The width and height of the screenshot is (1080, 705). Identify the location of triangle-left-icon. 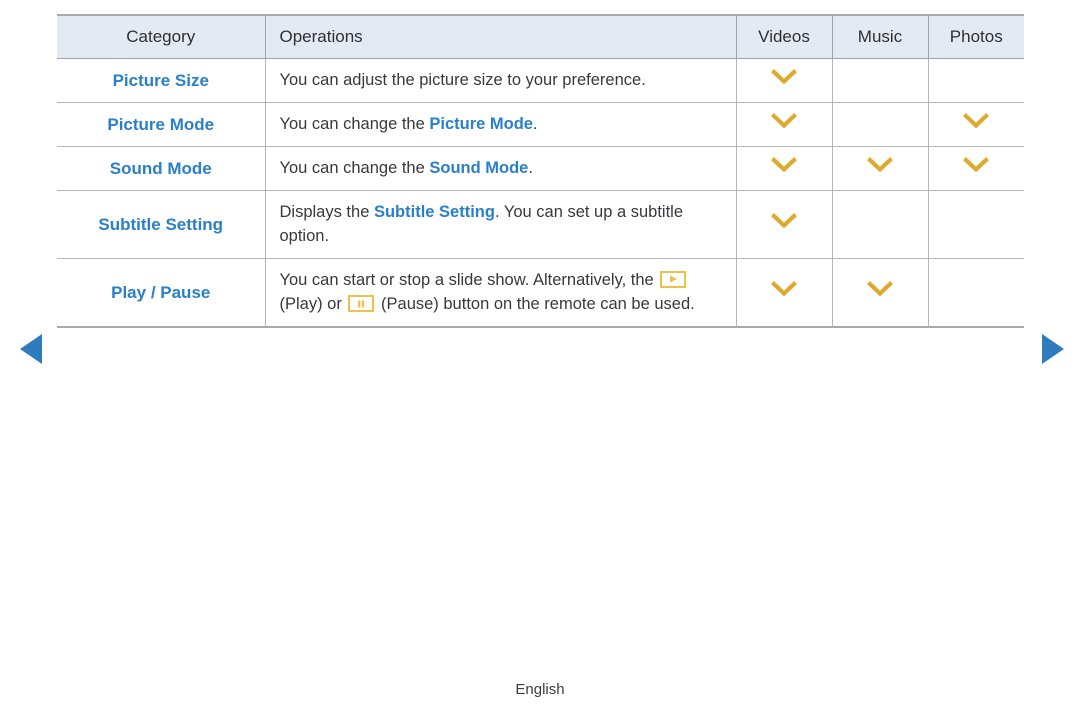
(31, 349).